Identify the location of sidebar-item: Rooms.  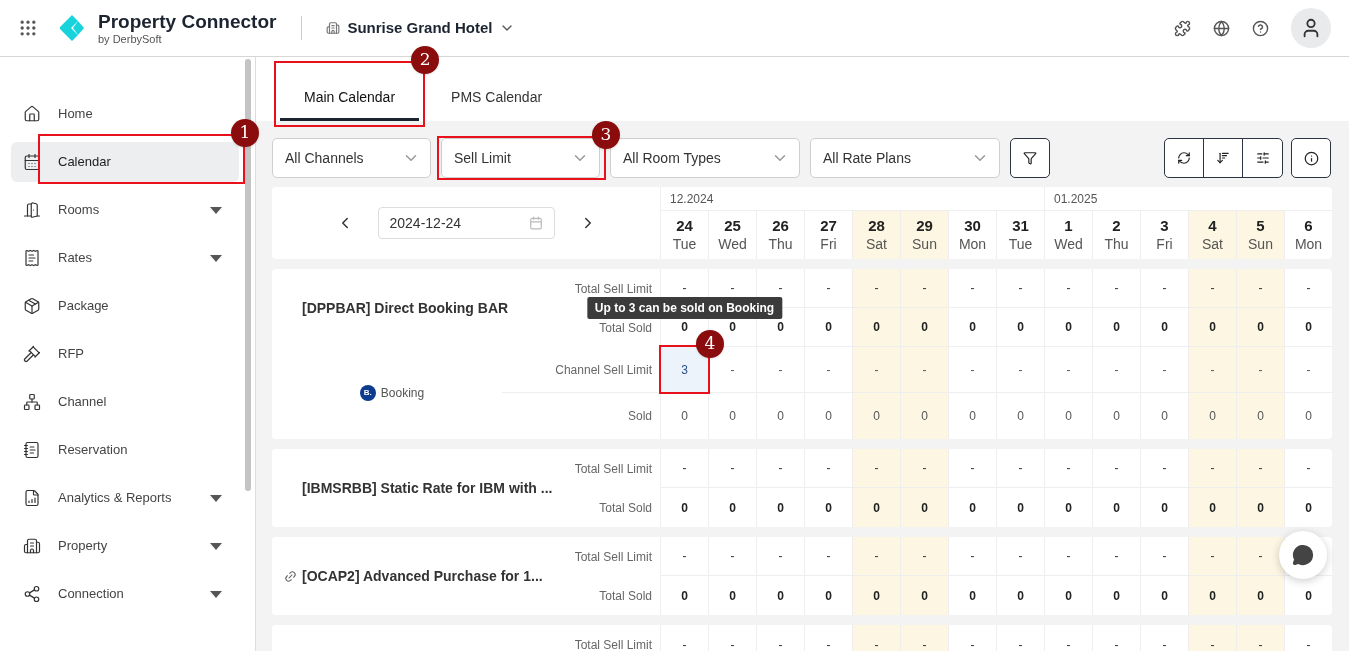
(125, 210).